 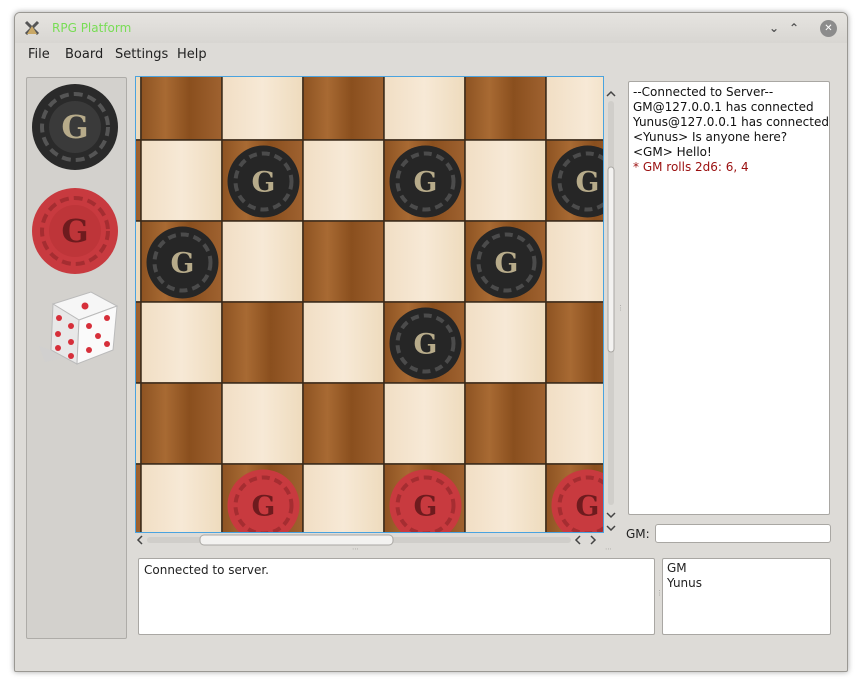 I want to click on scroll-right-icon, so click(x=593, y=540).